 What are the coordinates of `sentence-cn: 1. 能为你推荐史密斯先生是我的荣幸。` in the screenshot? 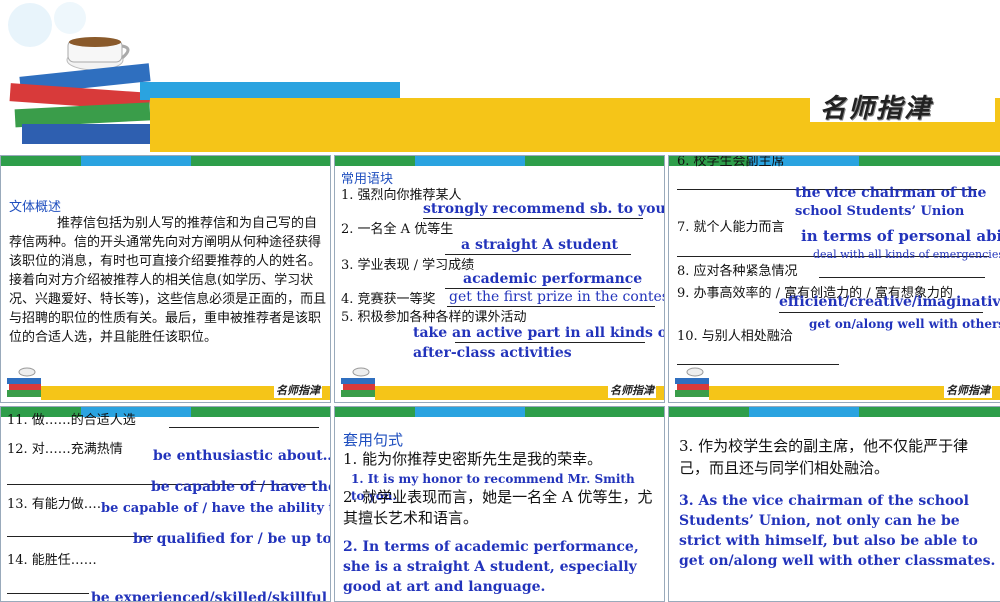 It's located at (473, 459).